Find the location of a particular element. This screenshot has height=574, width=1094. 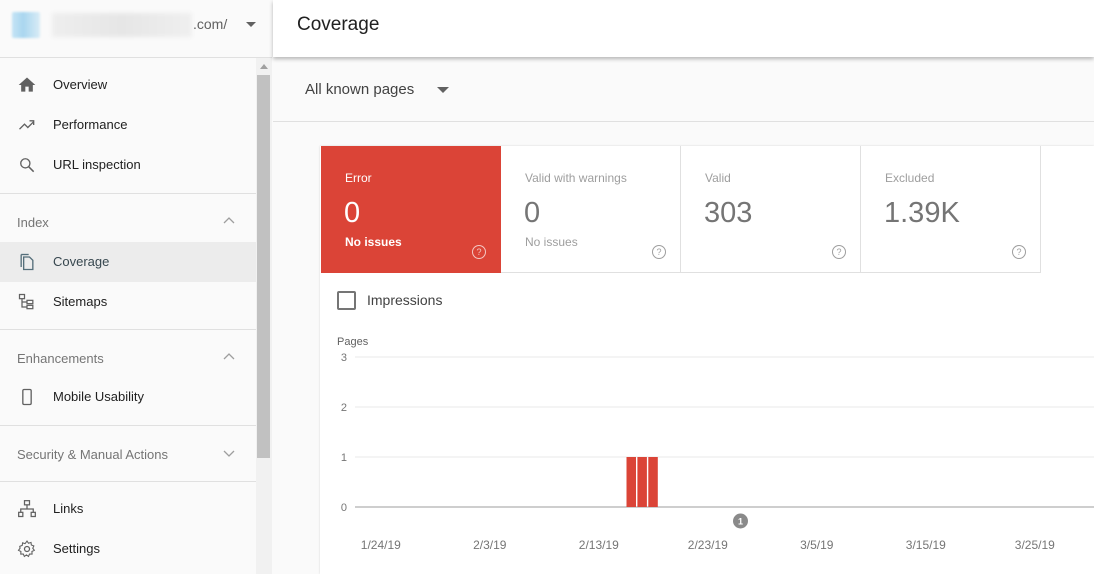

y-tick-label: 2 is located at coordinates (344, 408).